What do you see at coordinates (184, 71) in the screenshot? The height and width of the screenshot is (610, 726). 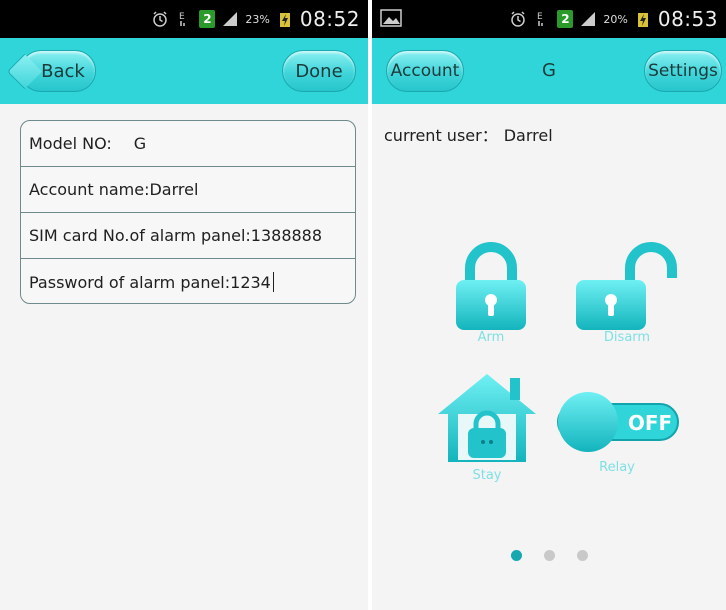 I see `top-bar: Back Done` at bounding box center [184, 71].